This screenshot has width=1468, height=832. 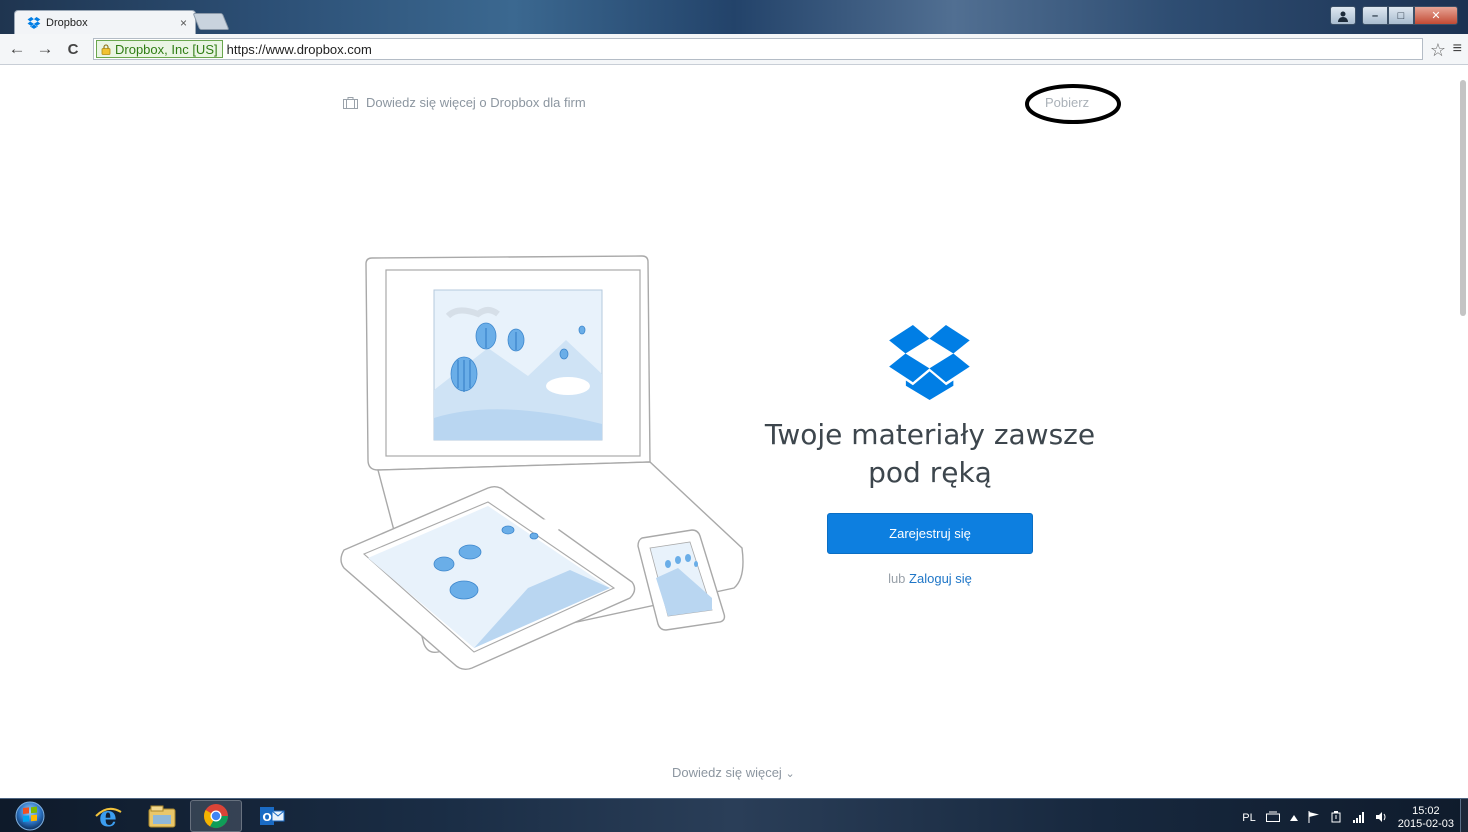 I want to click on keyboard-icon, so click(x=1272, y=818).